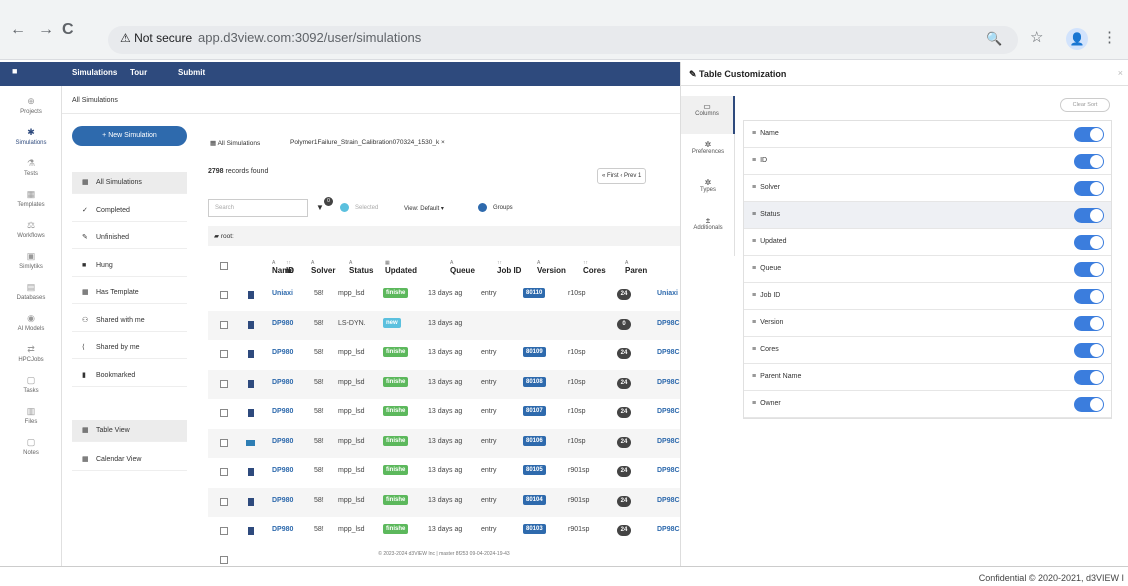 The height and width of the screenshot is (586, 1128). Describe the element at coordinates (129, 348) in the screenshot. I see `filter-shared-by-me: ⟨ Shared by me` at that location.